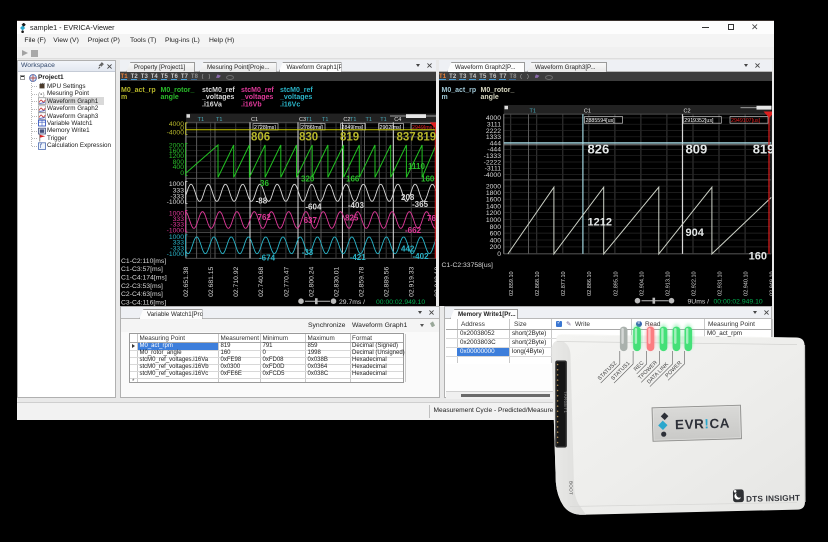 This screenshot has height=542, width=828. What do you see at coordinates (353, 178) in the screenshot?
I see `svg-text: 166` at bounding box center [353, 178].